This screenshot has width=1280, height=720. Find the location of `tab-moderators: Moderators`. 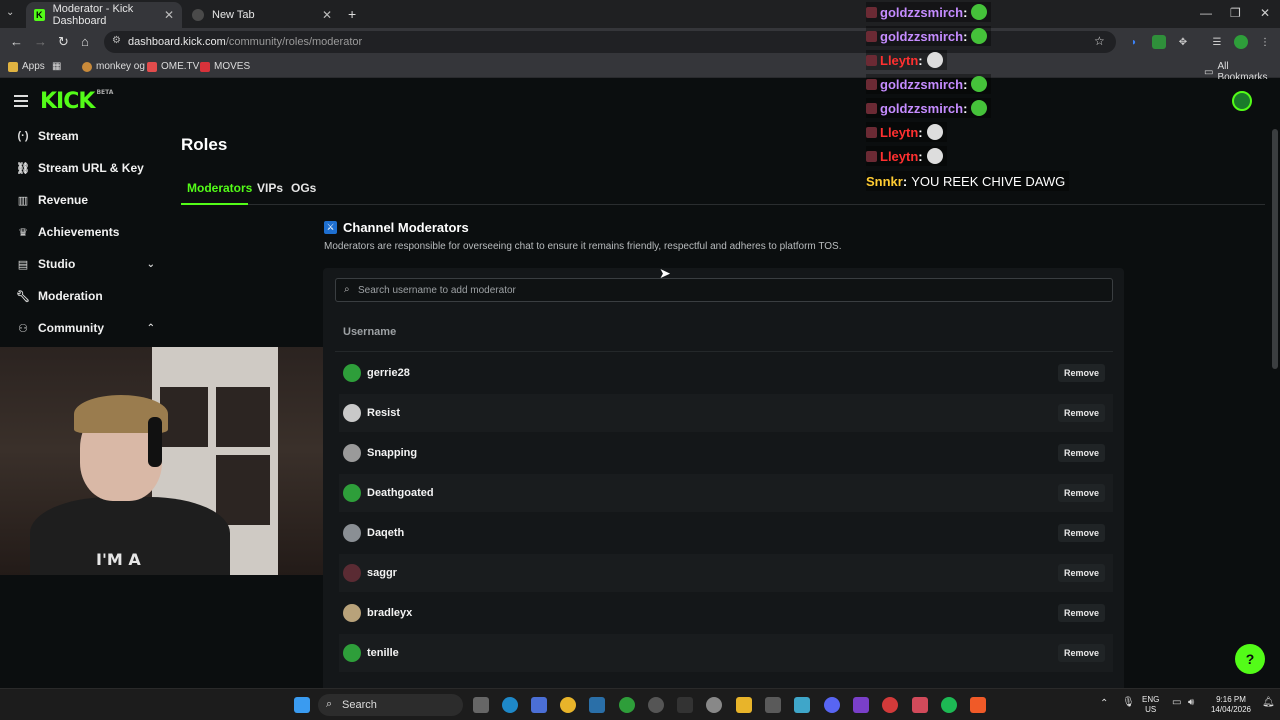

tab-moderators: Moderators is located at coordinates (219, 188).